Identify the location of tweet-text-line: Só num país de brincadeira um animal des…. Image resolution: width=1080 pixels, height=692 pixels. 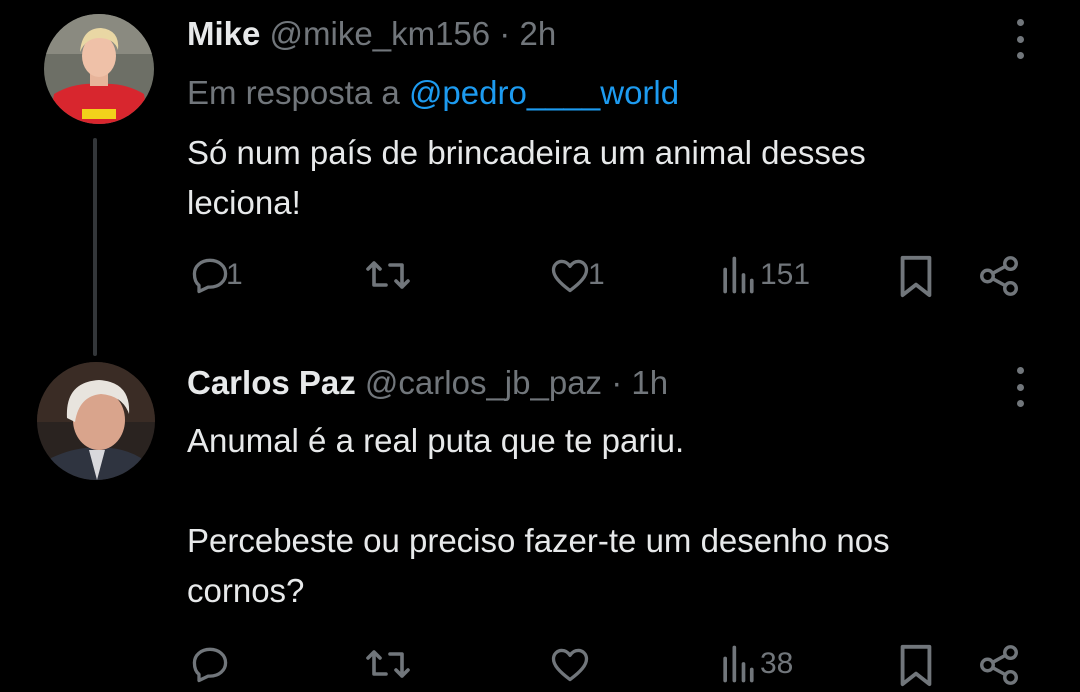
(526, 152).